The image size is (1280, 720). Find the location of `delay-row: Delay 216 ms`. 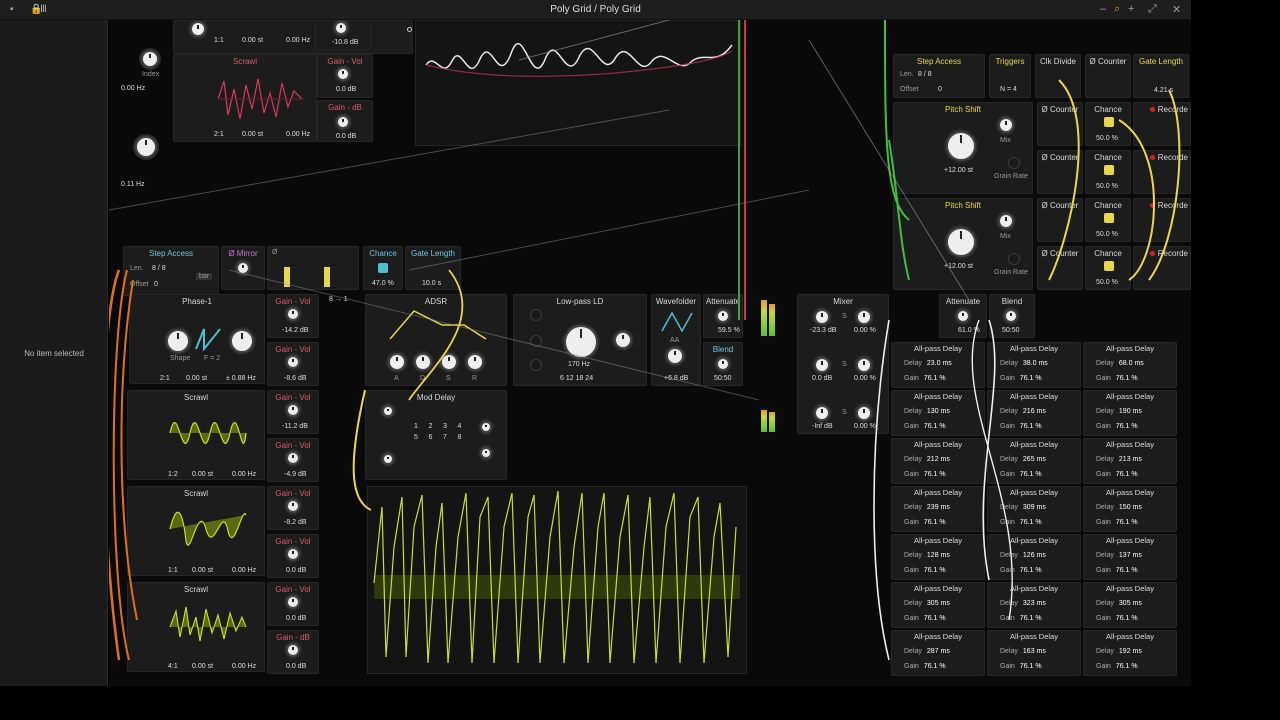

delay-row: Delay 216 ms is located at coordinates (1023, 411).